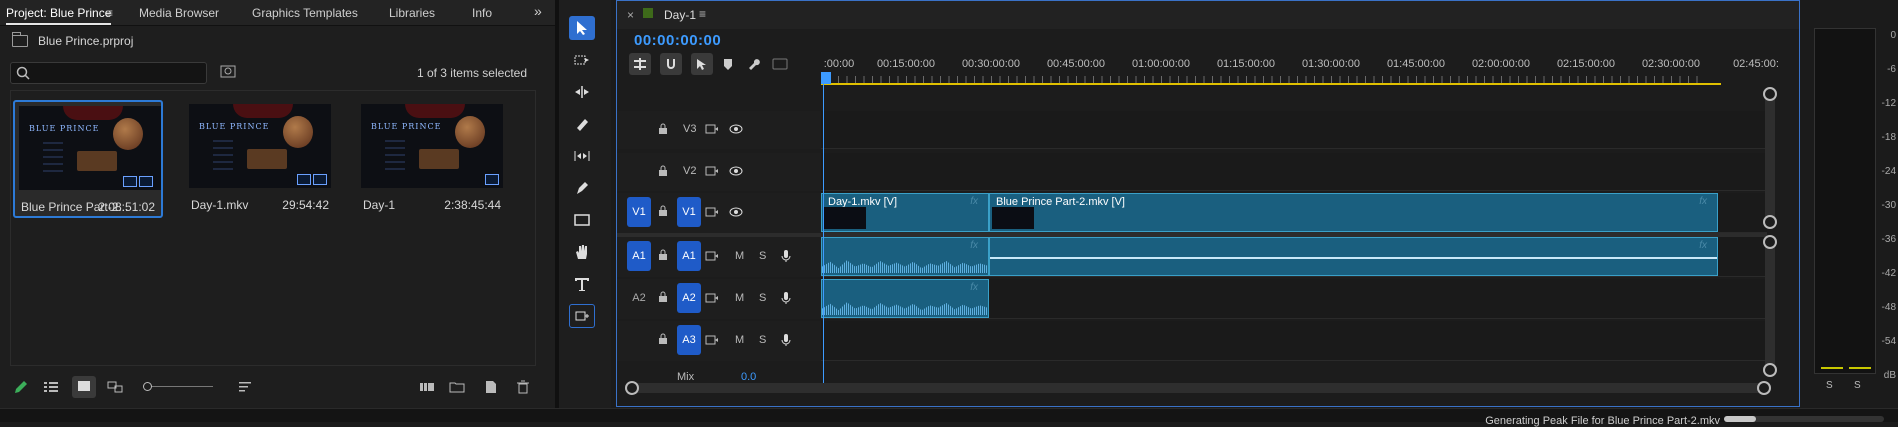  I want to click on zoom-handle-left, so click(632, 388).